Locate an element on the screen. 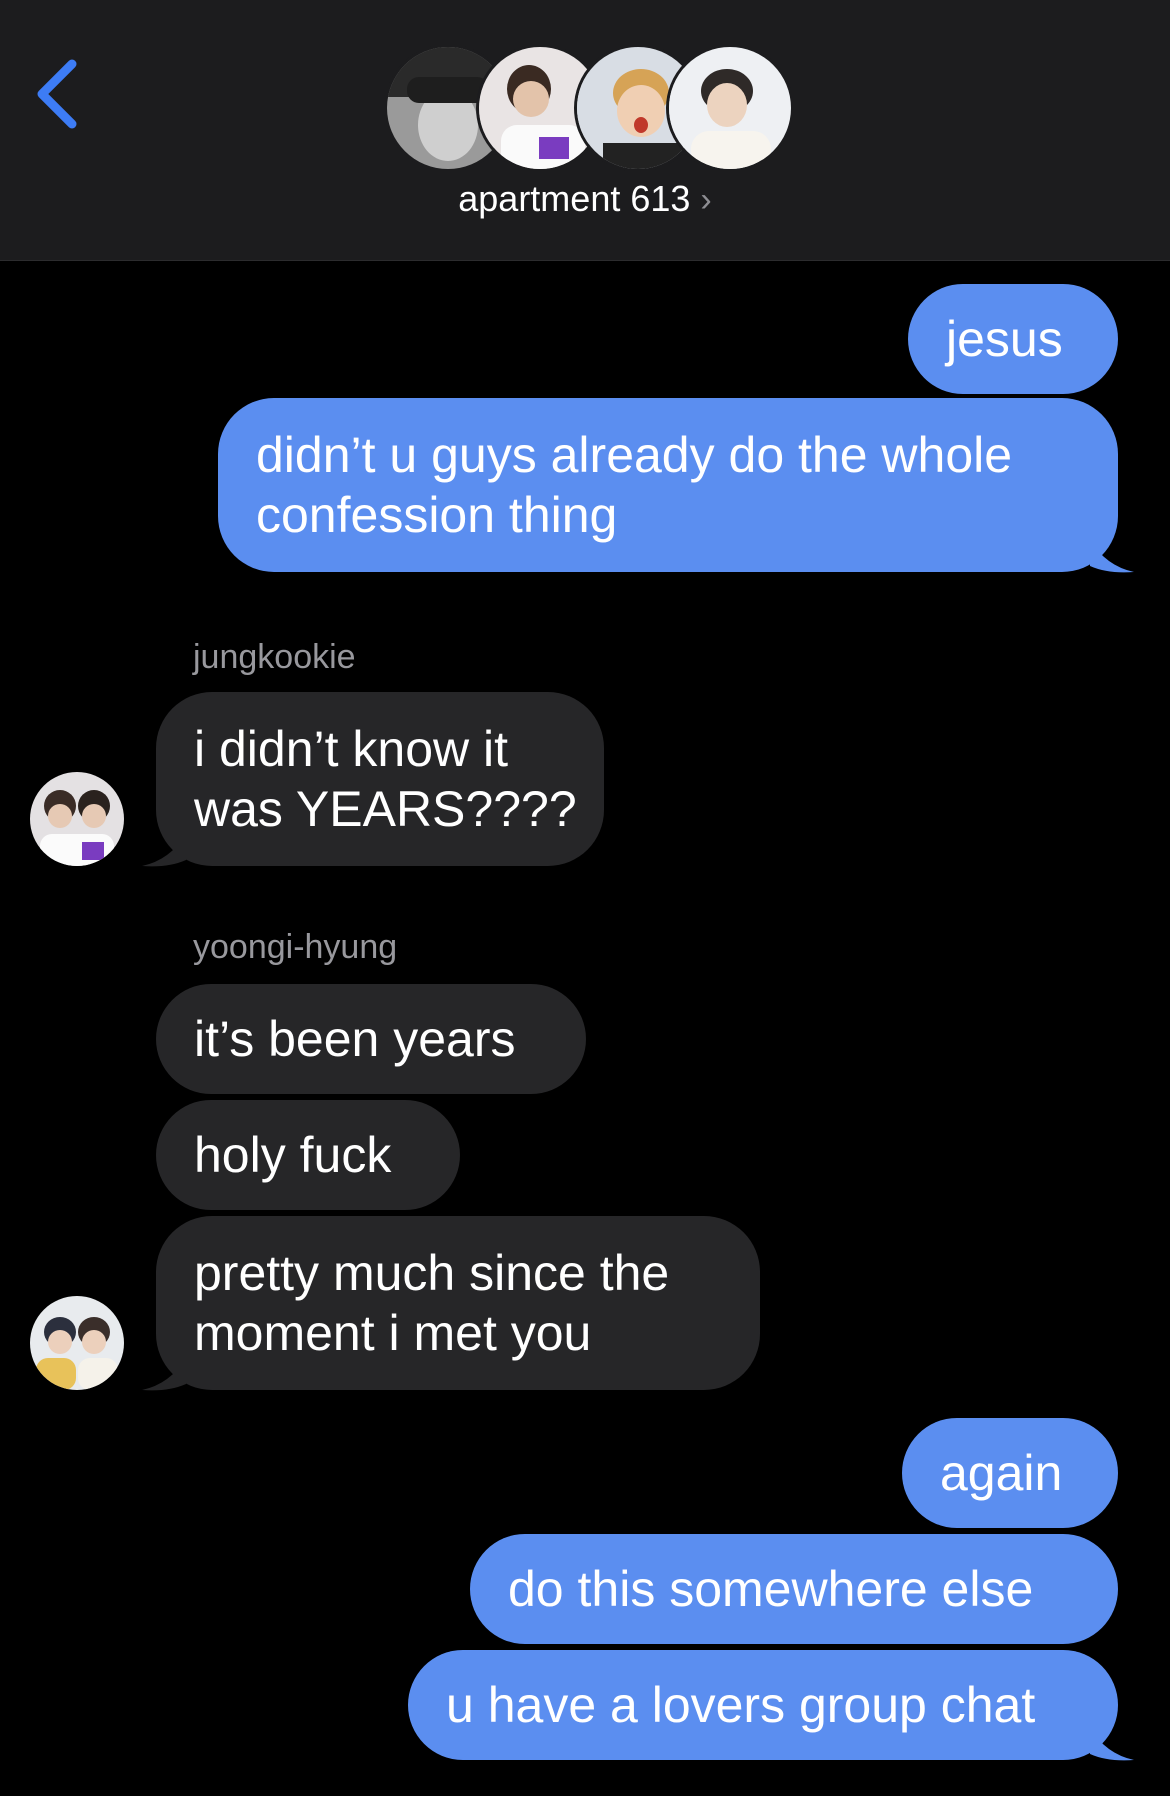 The image size is (1170, 1796). message-bubble-outgoing: do this somewhere else is located at coordinates (794, 1589).